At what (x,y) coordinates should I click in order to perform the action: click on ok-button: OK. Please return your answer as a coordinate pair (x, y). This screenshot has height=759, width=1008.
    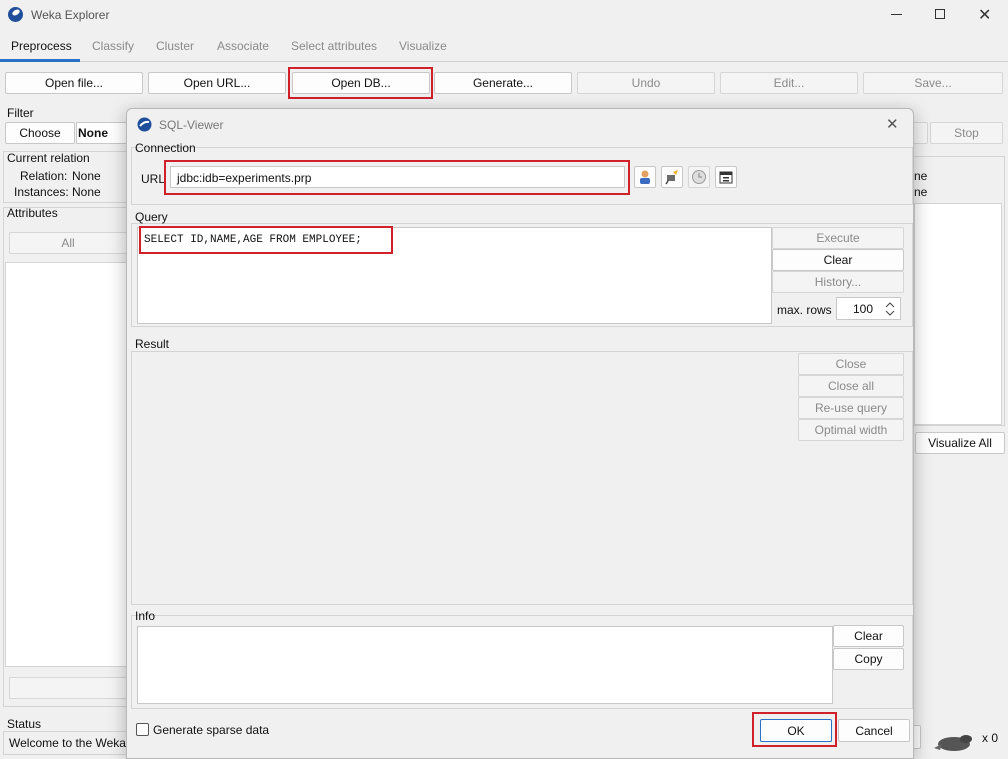
    Looking at the image, I should click on (796, 730).